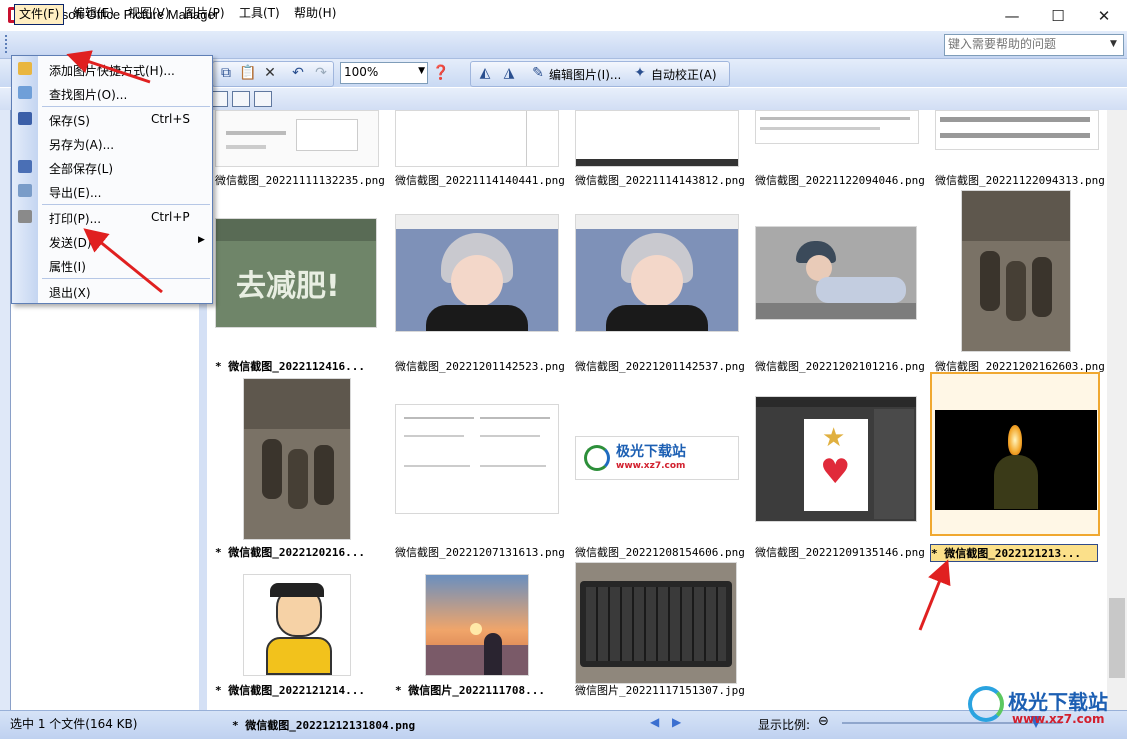 The height and width of the screenshot is (739, 1127). What do you see at coordinates (660, 552) in the screenshot?
I see `thumbnail-caption: 微信截图_20221208154606.png` at bounding box center [660, 552].